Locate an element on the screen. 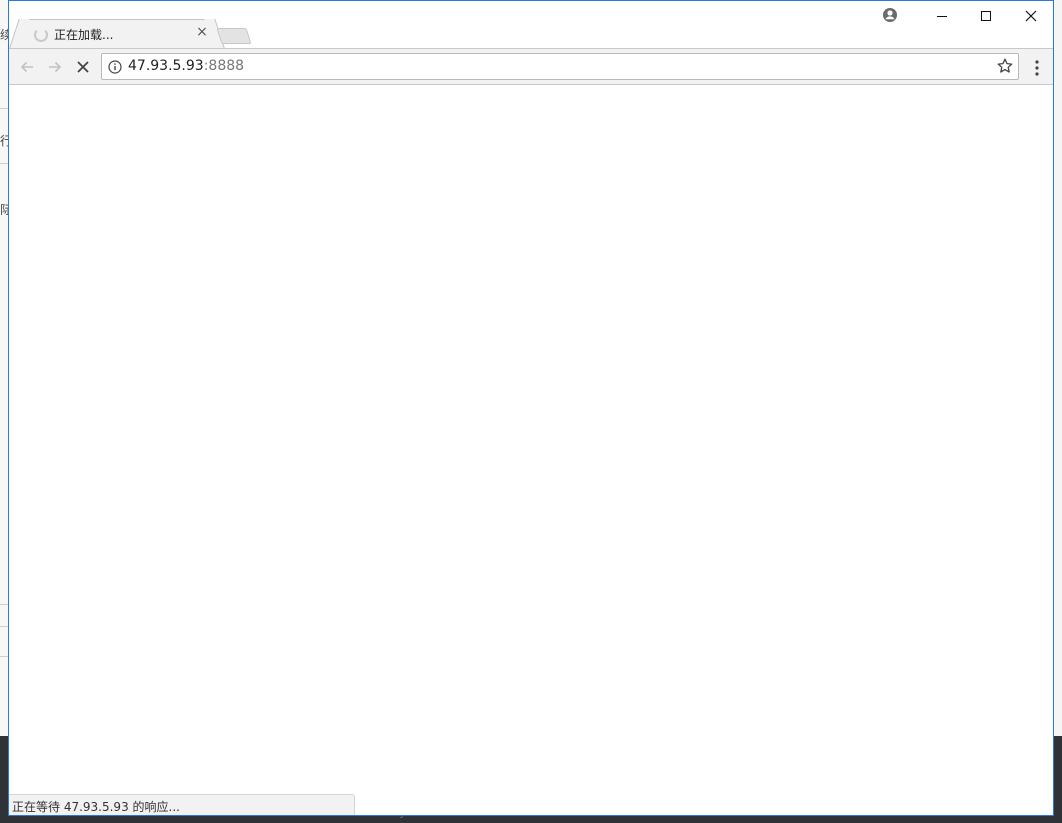 The height and width of the screenshot is (823, 1062). info-icon is located at coordinates (115, 66).